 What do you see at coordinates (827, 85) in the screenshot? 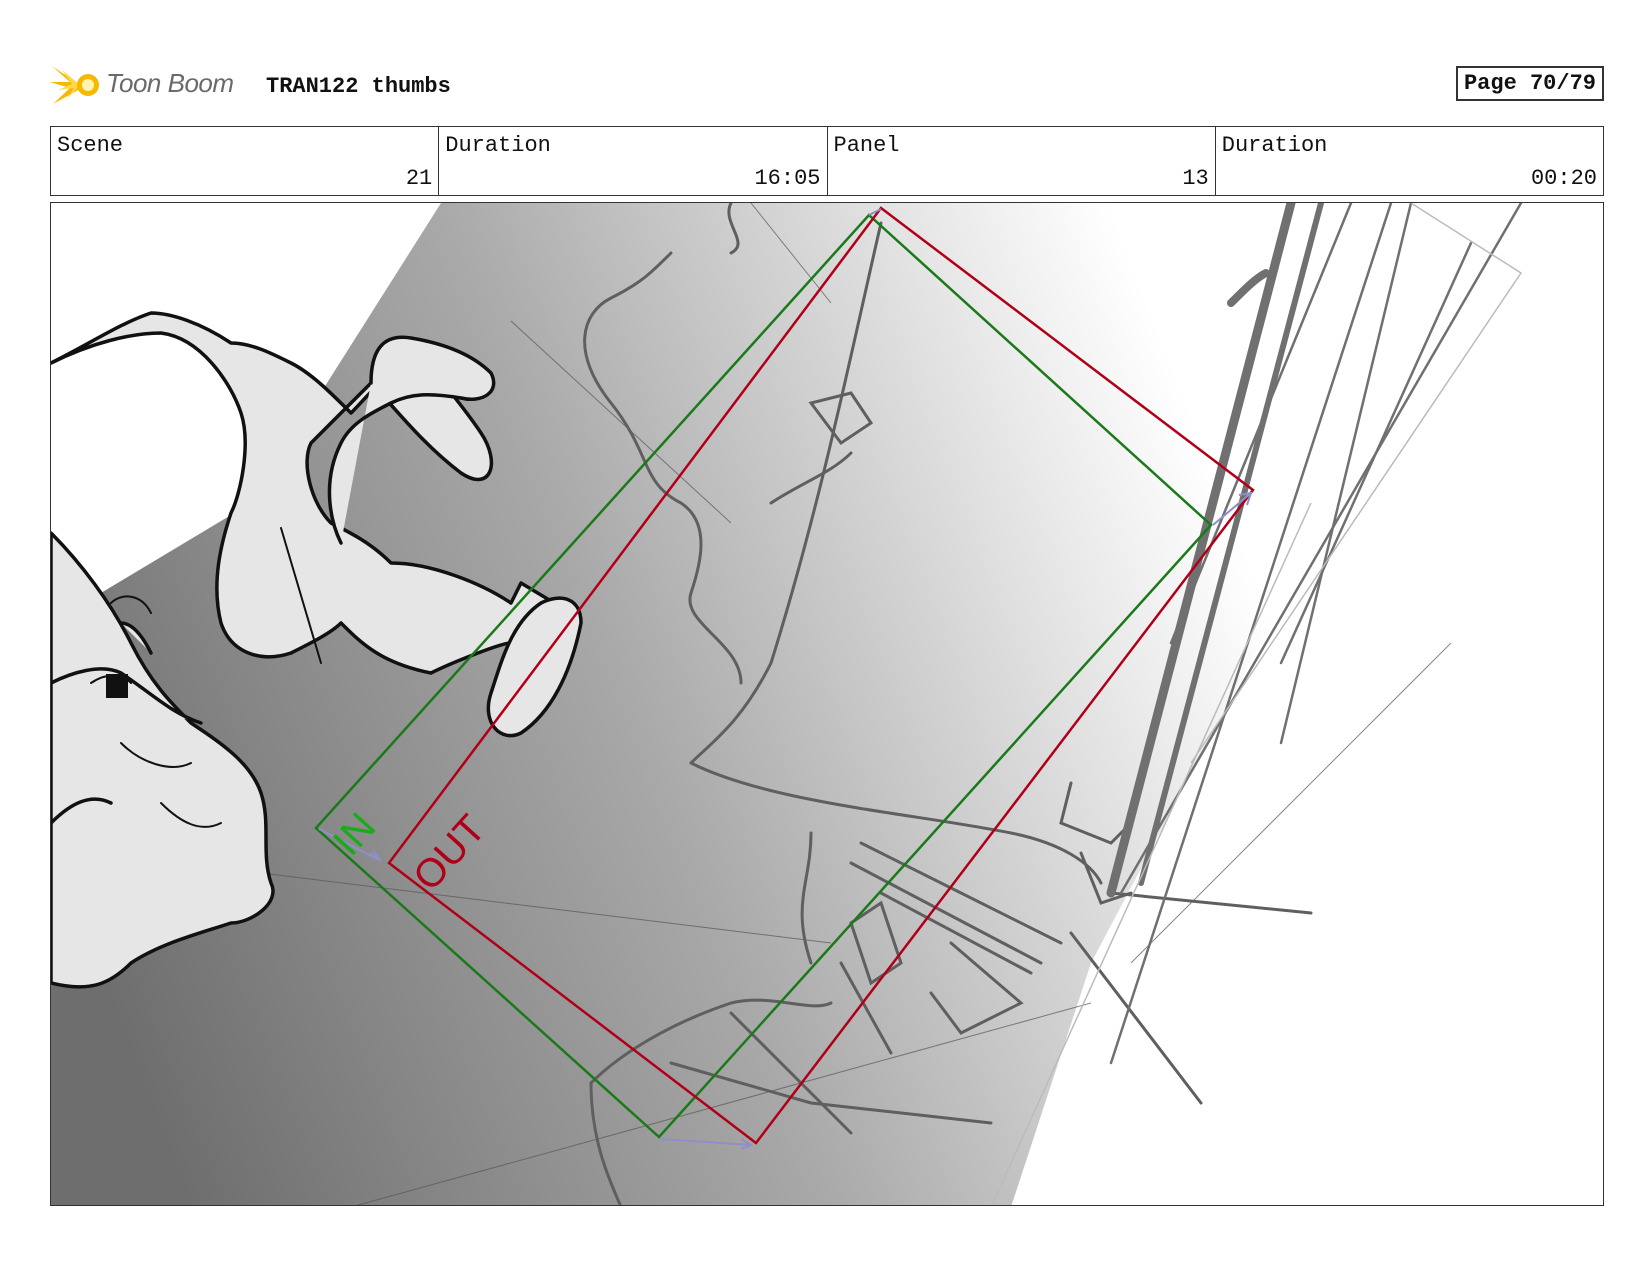
I see `storyboard-header: Toon Boom TRAN122 thumbs Page 70/79` at bounding box center [827, 85].